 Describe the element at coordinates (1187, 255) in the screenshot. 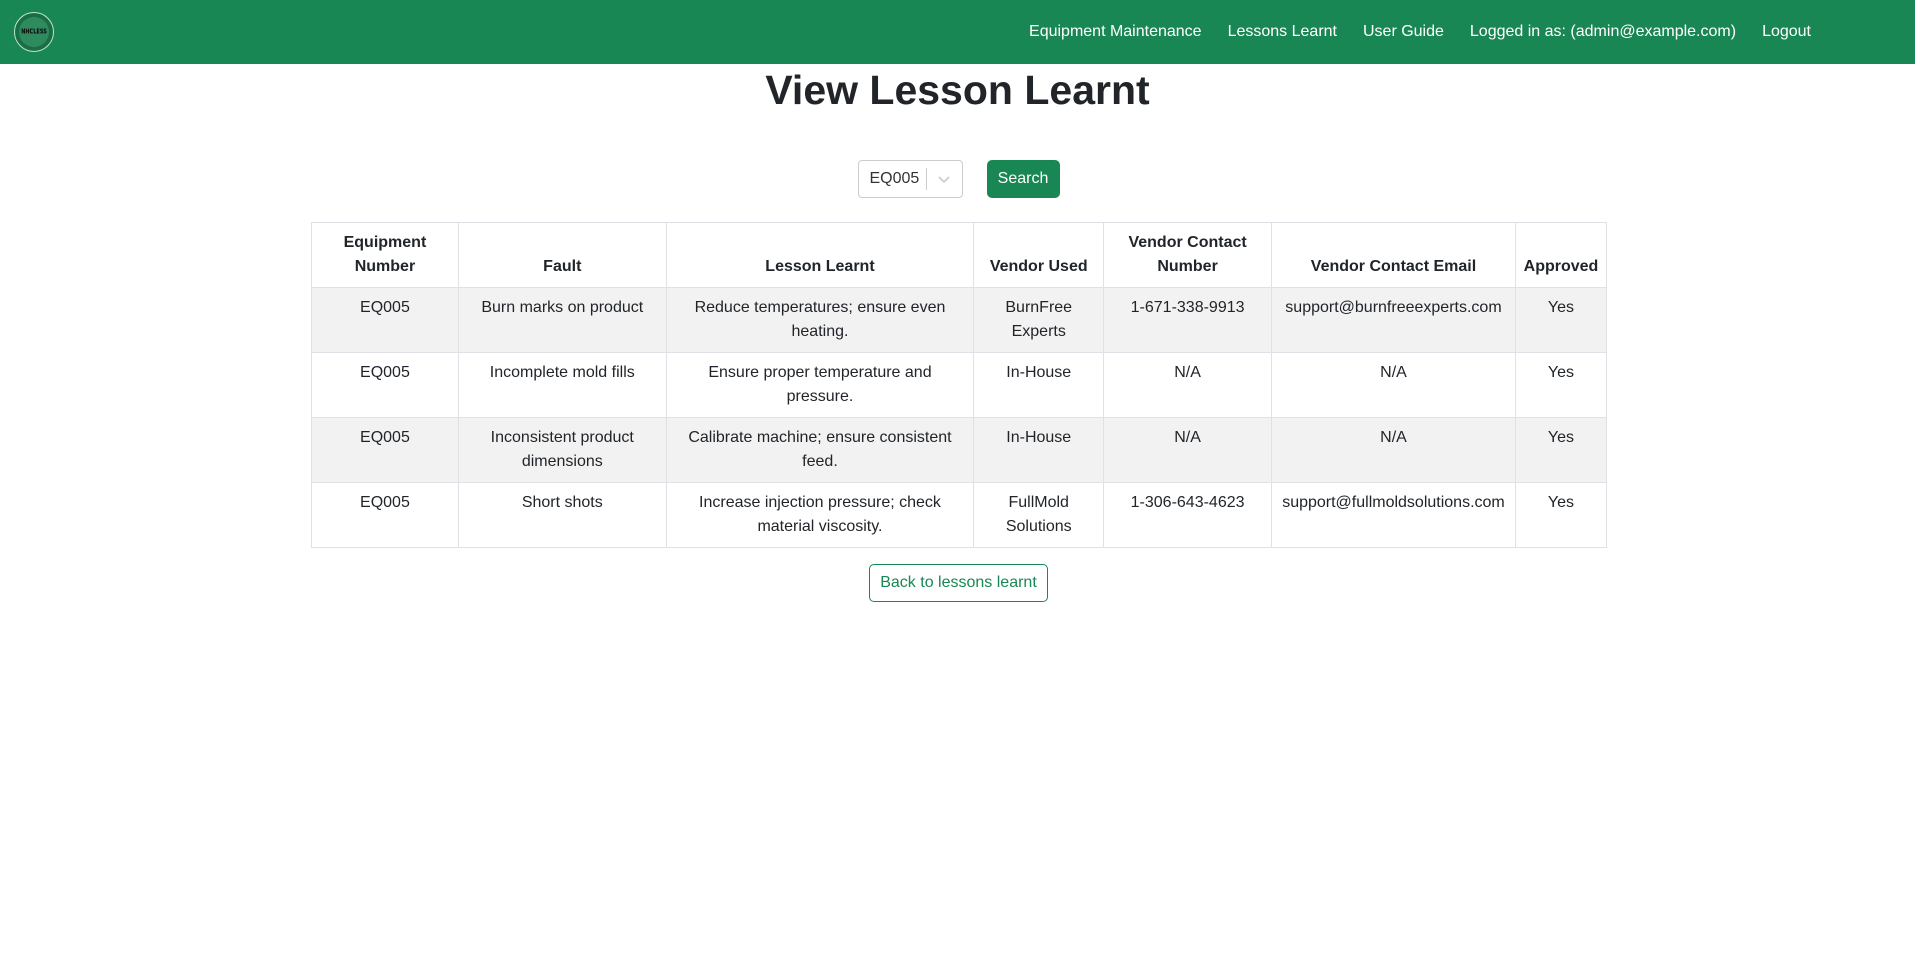

I see `header-vendor-contact-number: Vendor Contact Number` at that location.